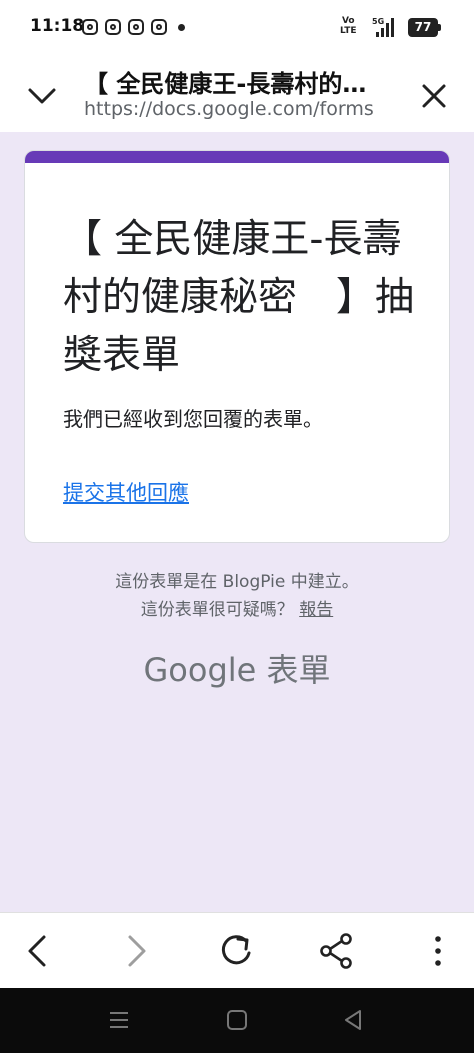 Image resolution: width=474 pixels, height=1053 pixels. Describe the element at coordinates (237, 157) in the screenshot. I see `card-accent-bar` at that location.